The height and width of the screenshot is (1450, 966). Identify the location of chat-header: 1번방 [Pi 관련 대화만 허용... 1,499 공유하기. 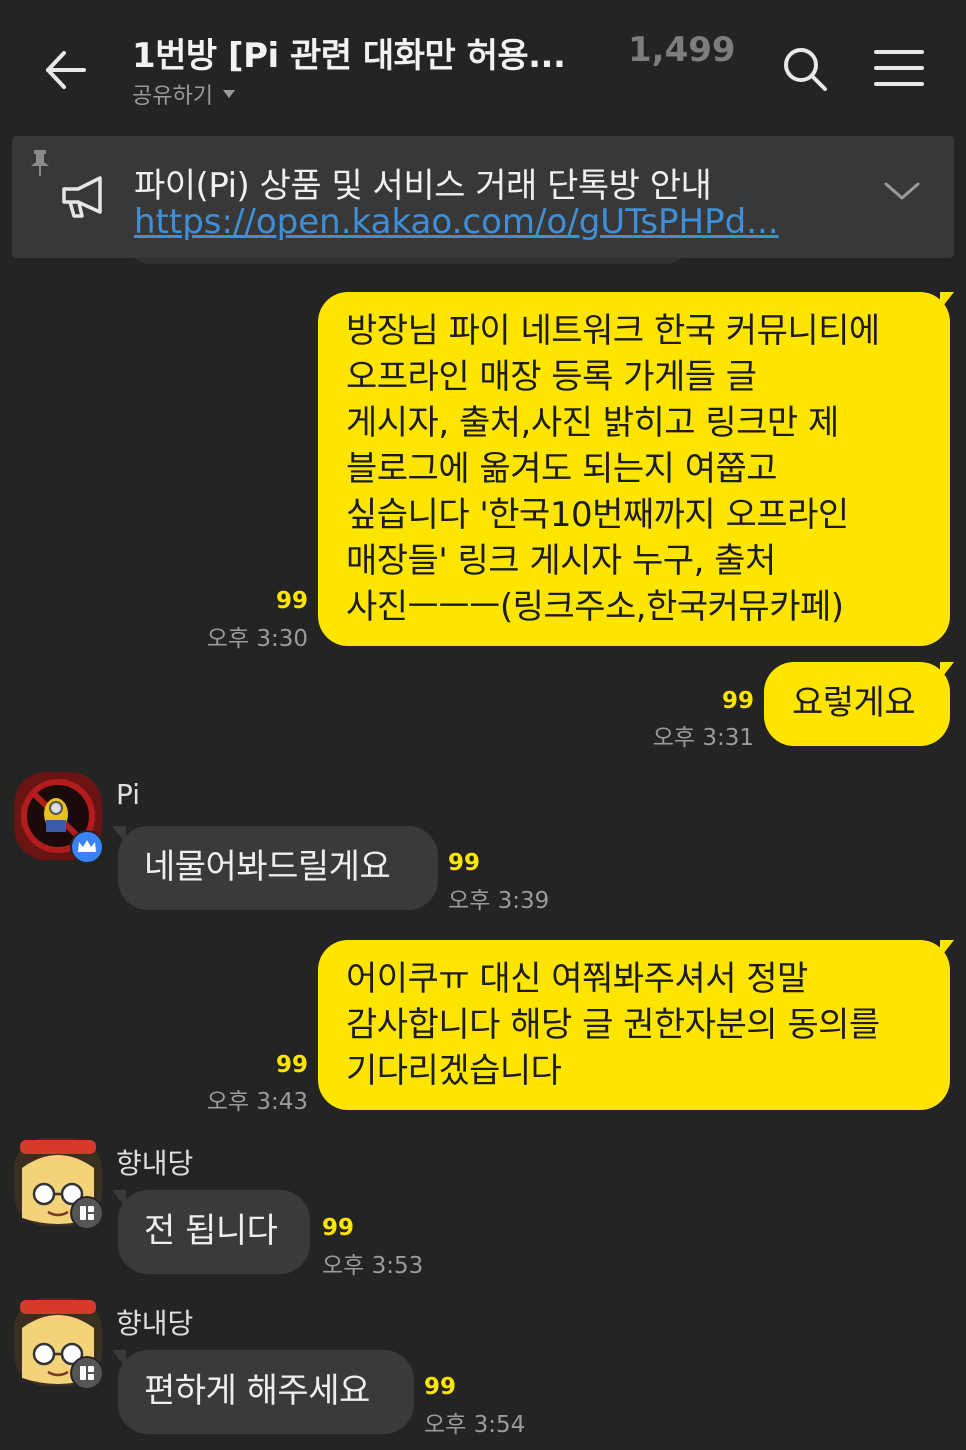
(483, 65).